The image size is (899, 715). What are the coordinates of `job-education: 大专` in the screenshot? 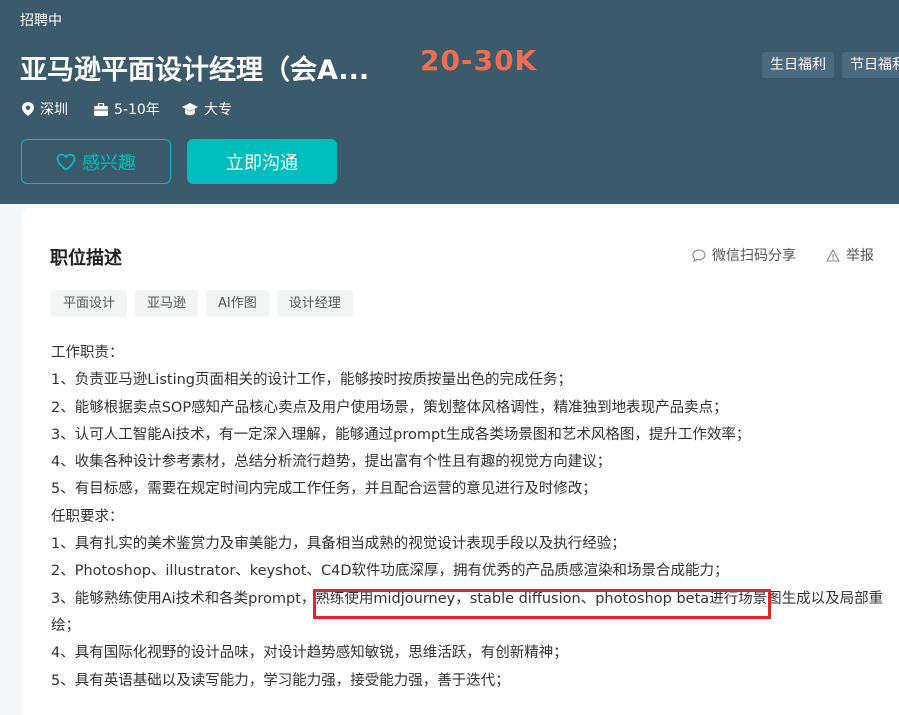 It's located at (207, 109).